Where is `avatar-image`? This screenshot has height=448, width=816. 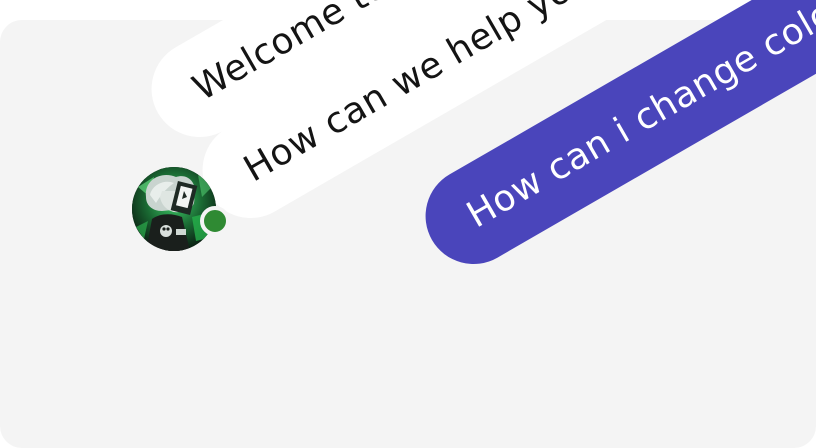 avatar-image is located at coordinates (174, 209).